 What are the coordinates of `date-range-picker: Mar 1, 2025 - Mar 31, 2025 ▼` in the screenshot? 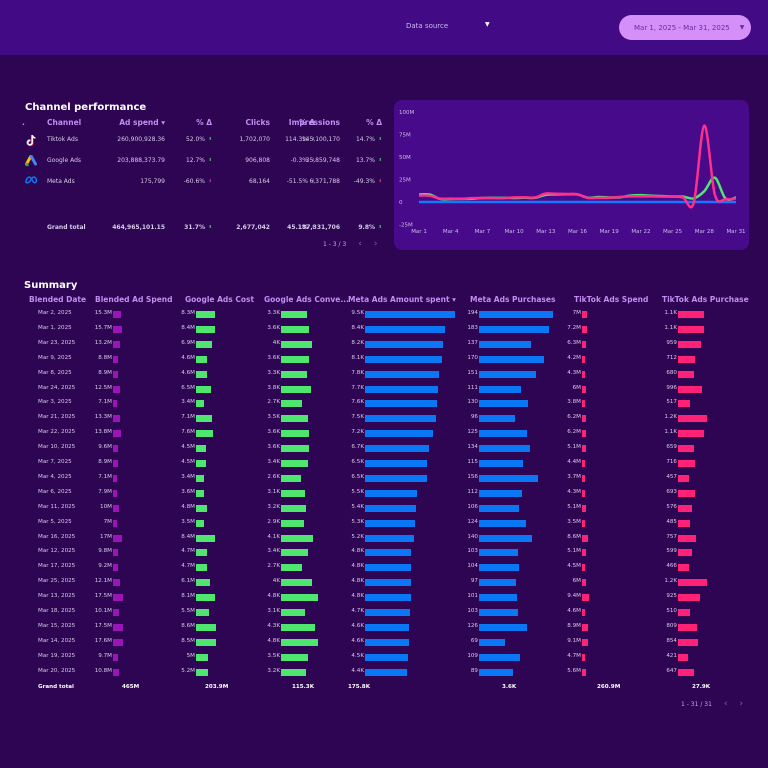 It's located at (685, 27).